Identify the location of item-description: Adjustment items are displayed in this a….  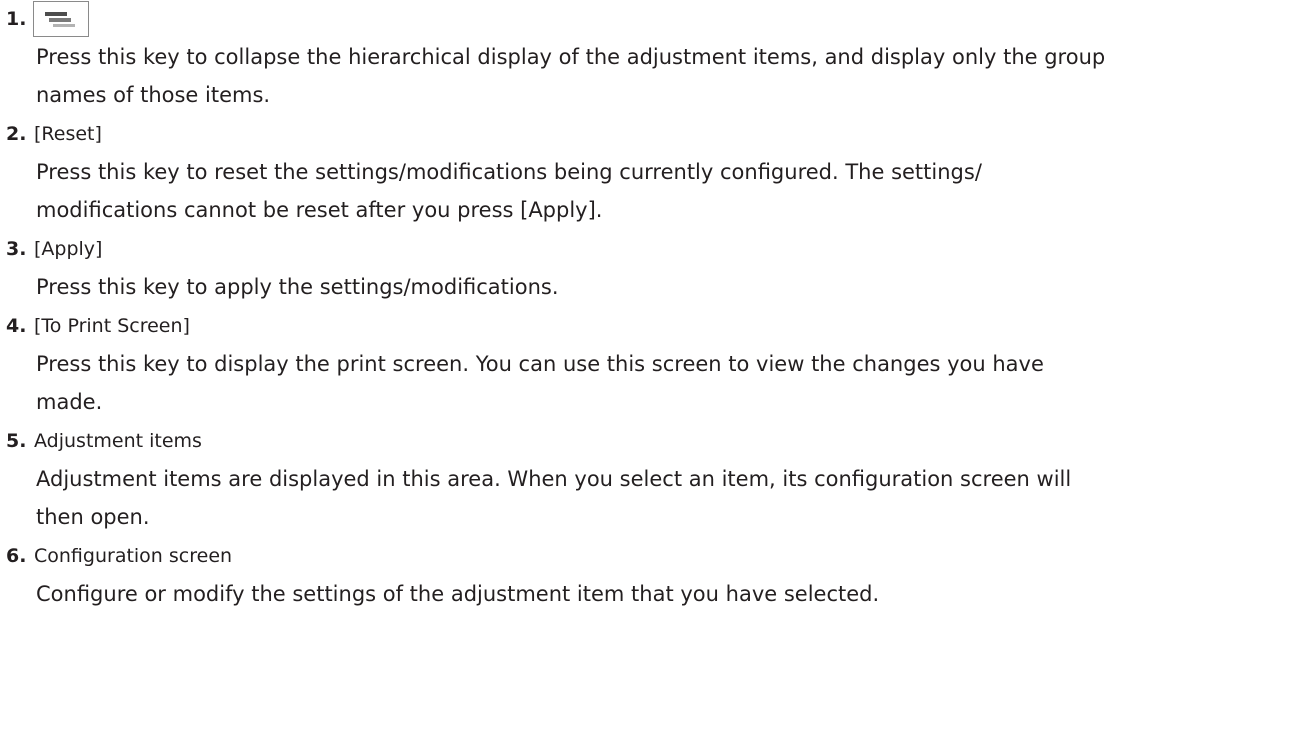
(554, 498).